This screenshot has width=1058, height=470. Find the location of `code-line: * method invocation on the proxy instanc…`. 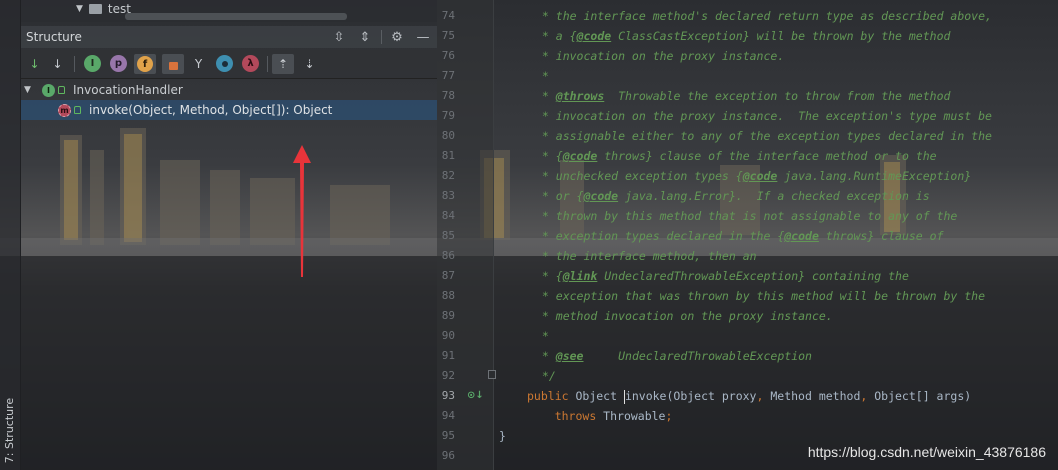

code-line: * method invocation on the proxy instanc… is located at coordinates (684, 316).